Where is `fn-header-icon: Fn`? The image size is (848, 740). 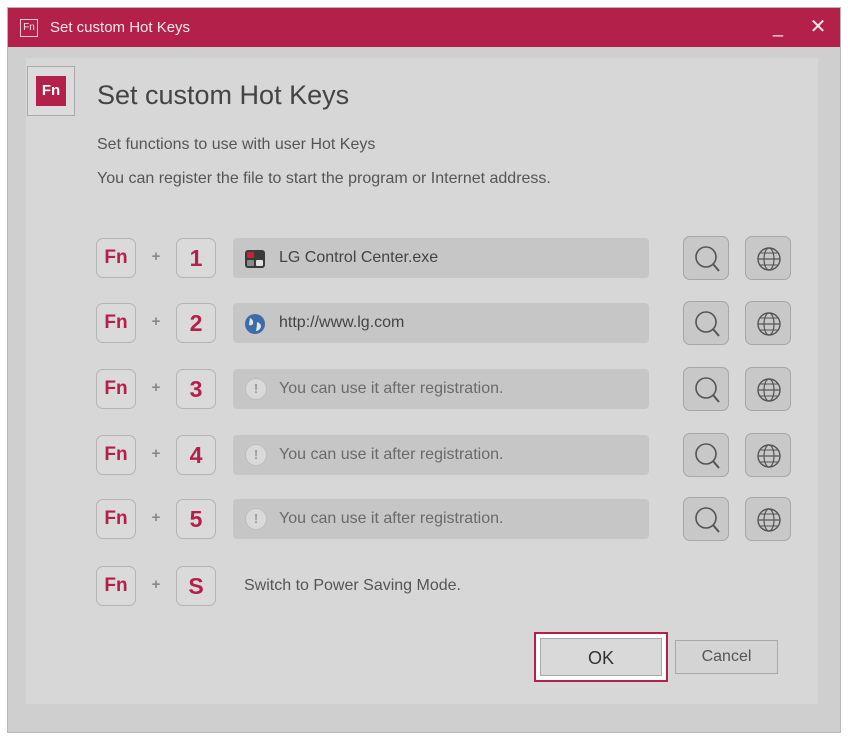 fn-header-icon: Fn is located at coordinates (51, 91).